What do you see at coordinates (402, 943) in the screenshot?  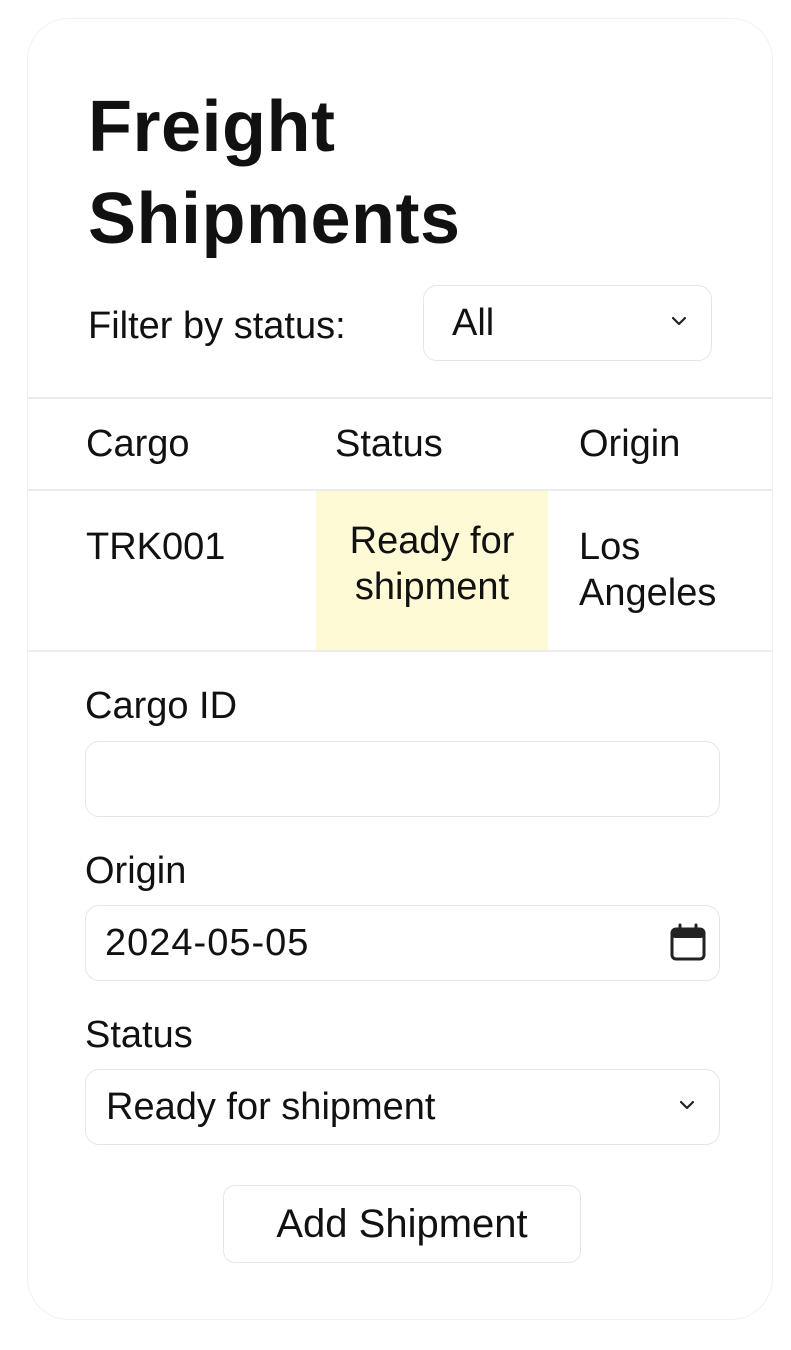 I see `origin-date-input: 2024-05-05` at bounding box center [402, 943].